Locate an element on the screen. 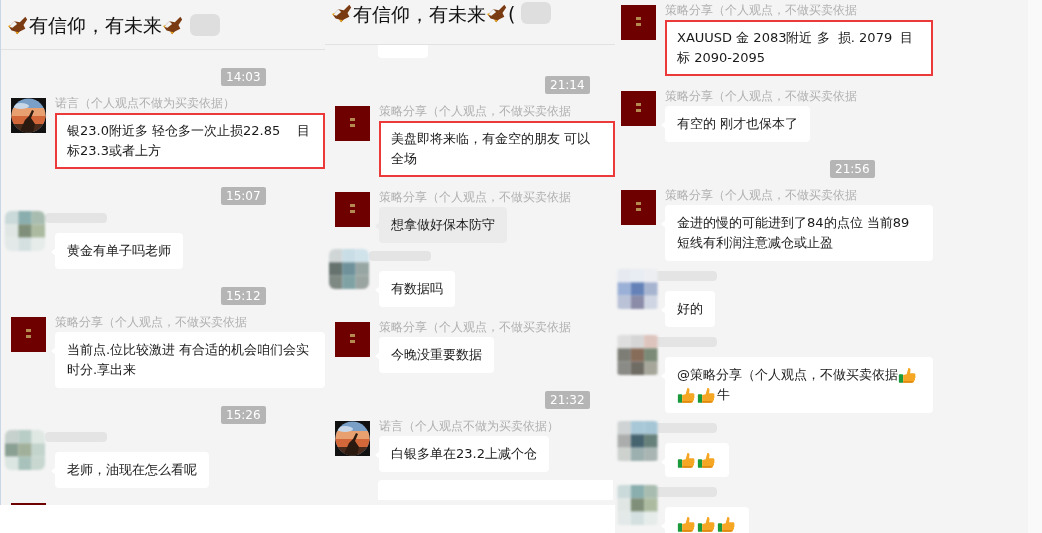 The height and width of the screenshot is (533, 1042). message-text: 白银多单在23.2上减个仓 is located at coordinates (464, 454).